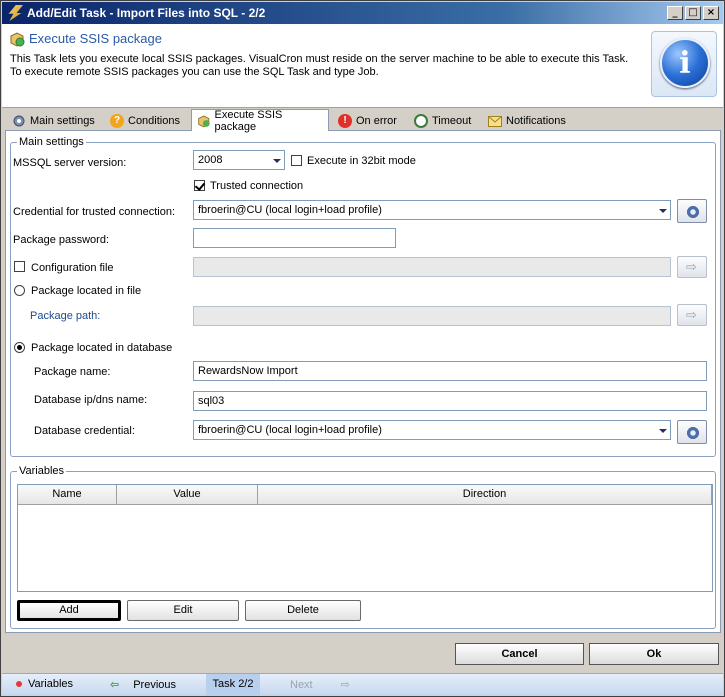 The image size is (725, 697). I want to click on package-in-database-label: Package located in database, so click(102, 348).